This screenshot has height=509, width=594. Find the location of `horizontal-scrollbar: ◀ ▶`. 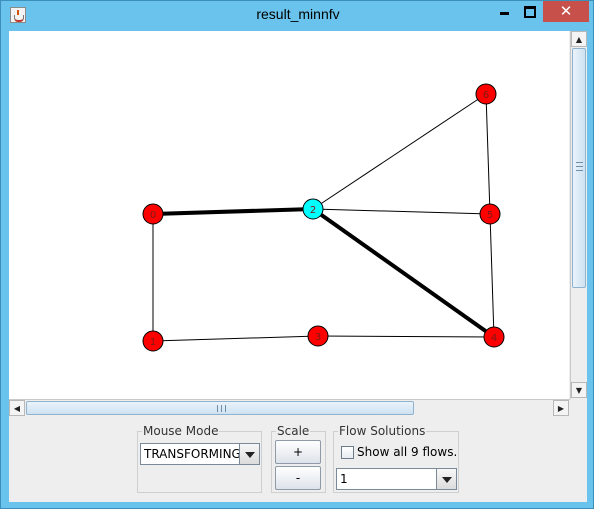

horizontal-scrollbar: ◀ ▶ is located at coordinates (289, 407).